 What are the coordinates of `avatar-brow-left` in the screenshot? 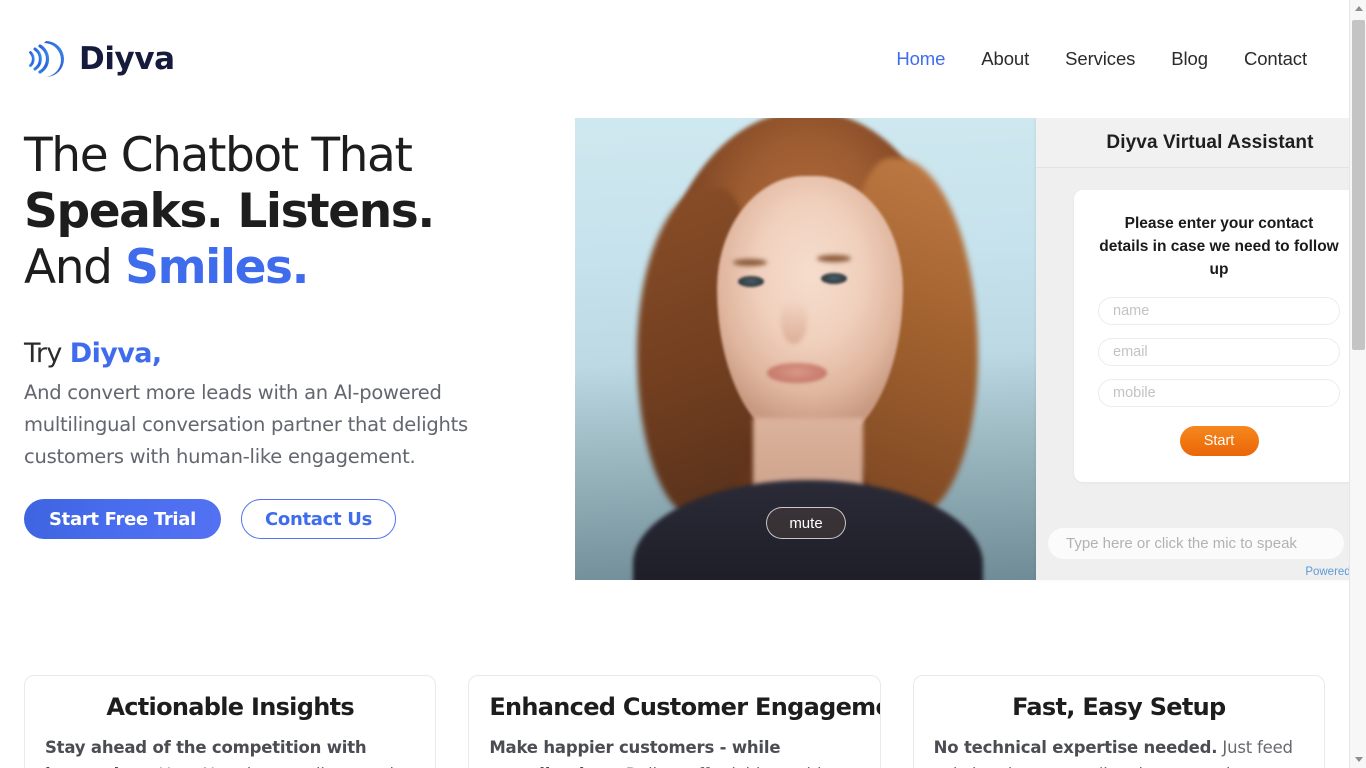 It's located at (750, 262).